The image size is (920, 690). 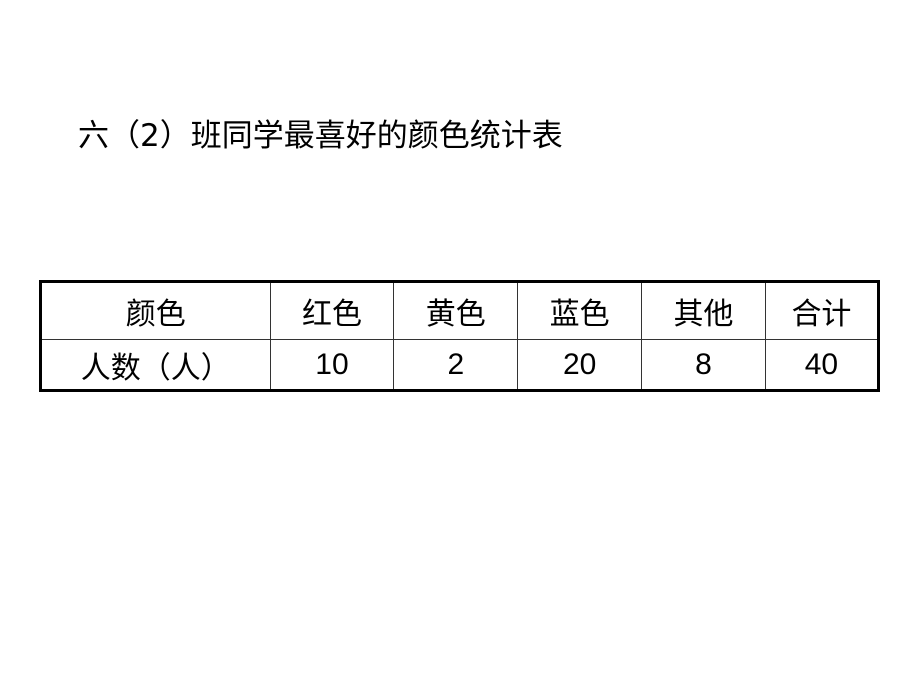 I want to click on header-cell-other: 其他, so click(x=703, y=310).